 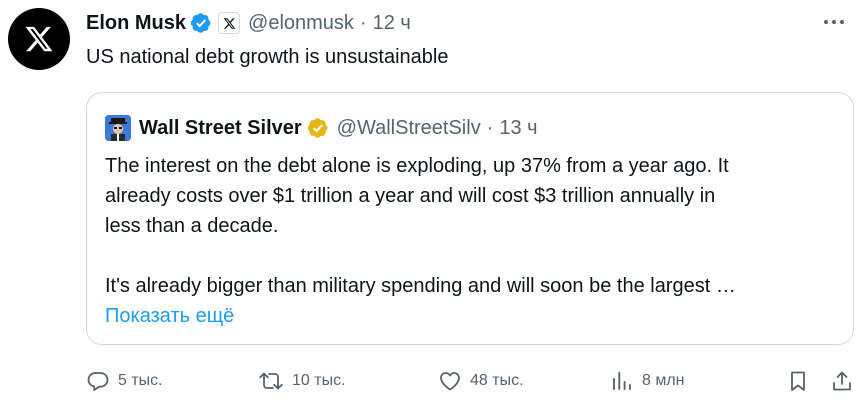 What do you see at coordinates (118, 128) in the screenshot?
I see `quote-avatar` at bounding box center [118, 128].